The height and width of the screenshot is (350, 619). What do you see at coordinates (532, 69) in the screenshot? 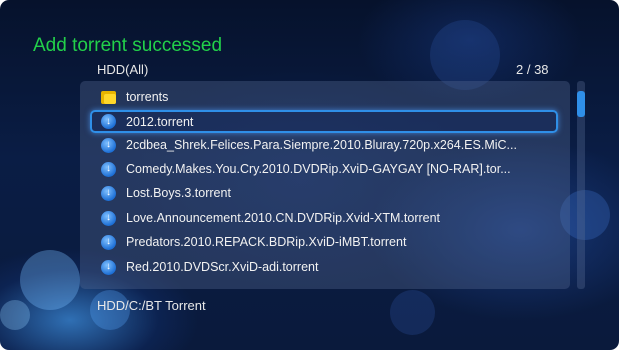
I see `item-counter: 2 / 38` at bounding box center [532, 69].